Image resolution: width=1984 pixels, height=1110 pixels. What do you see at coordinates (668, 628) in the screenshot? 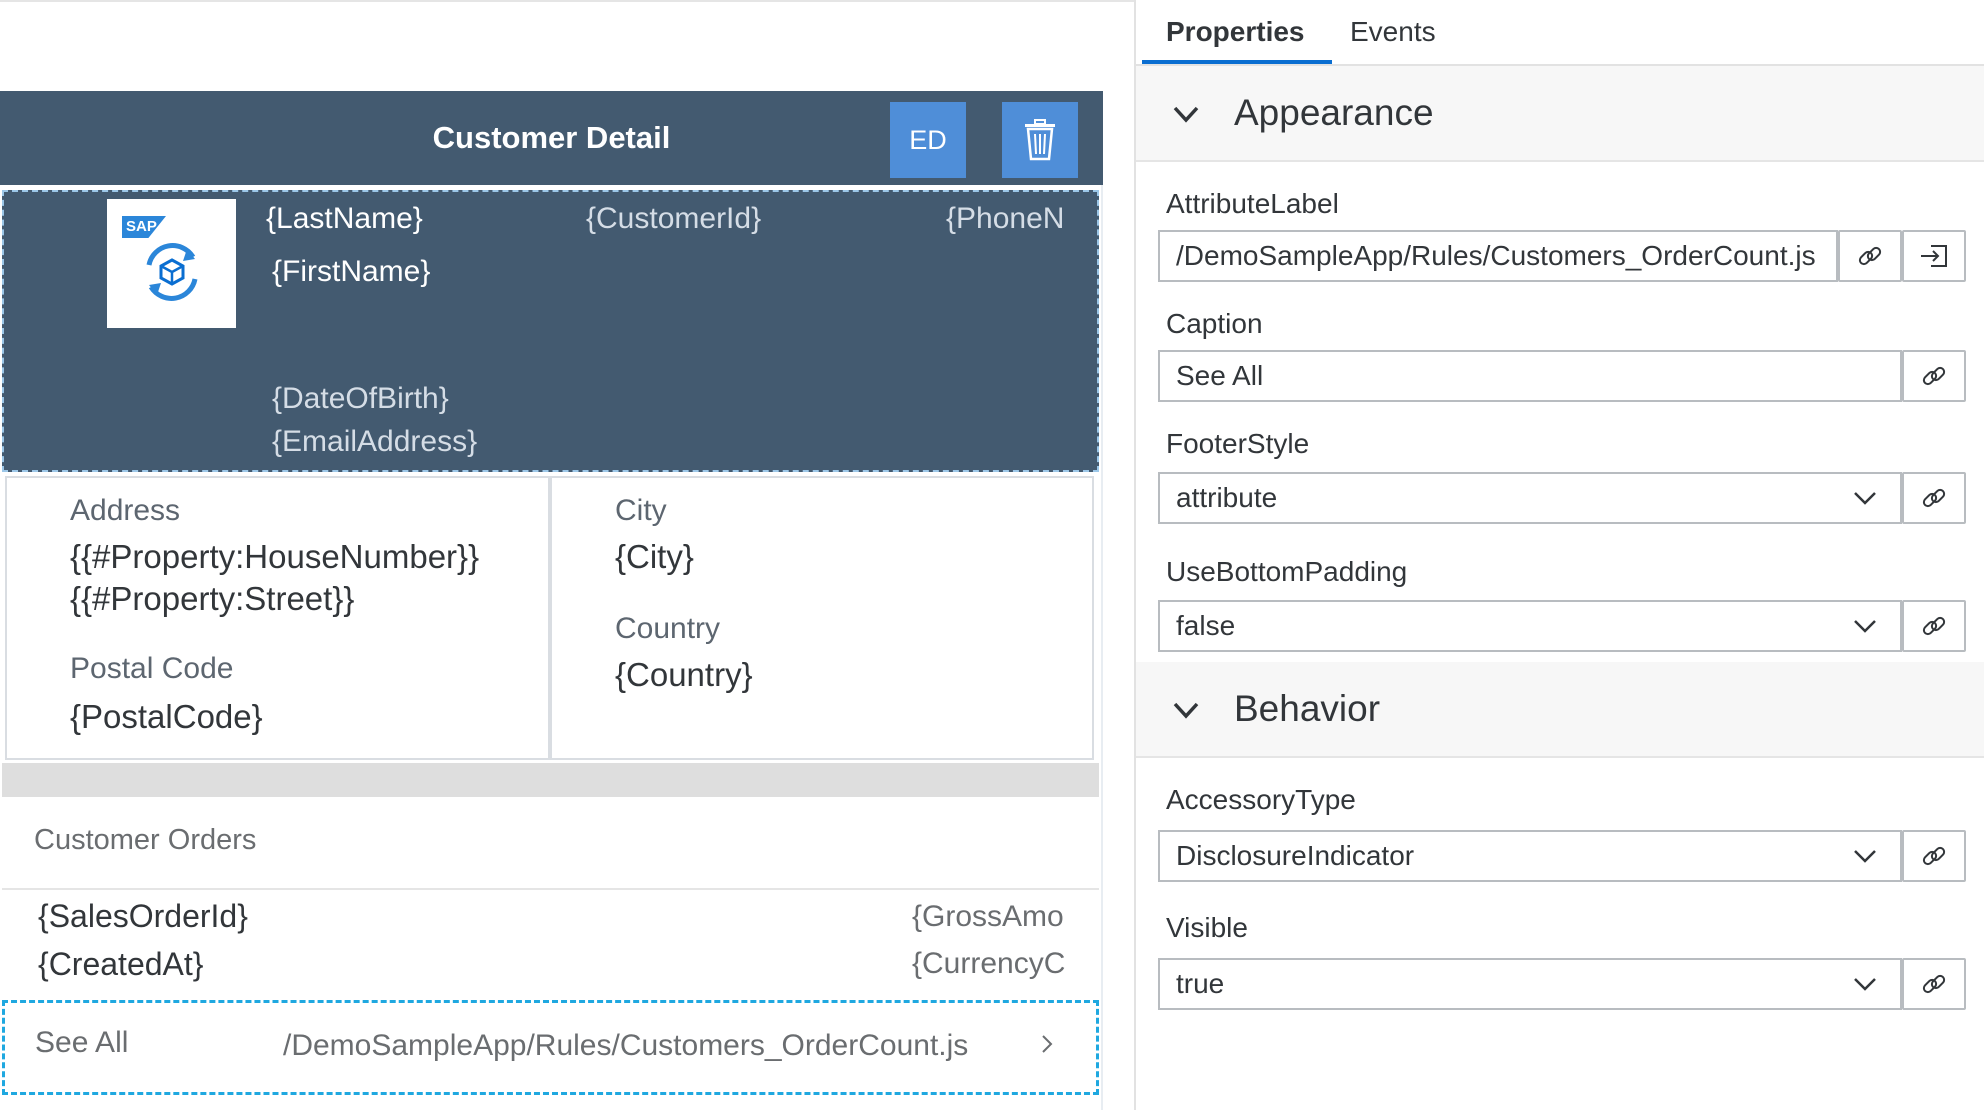
I see `country-label: Country` at bounding box center [668, 628].